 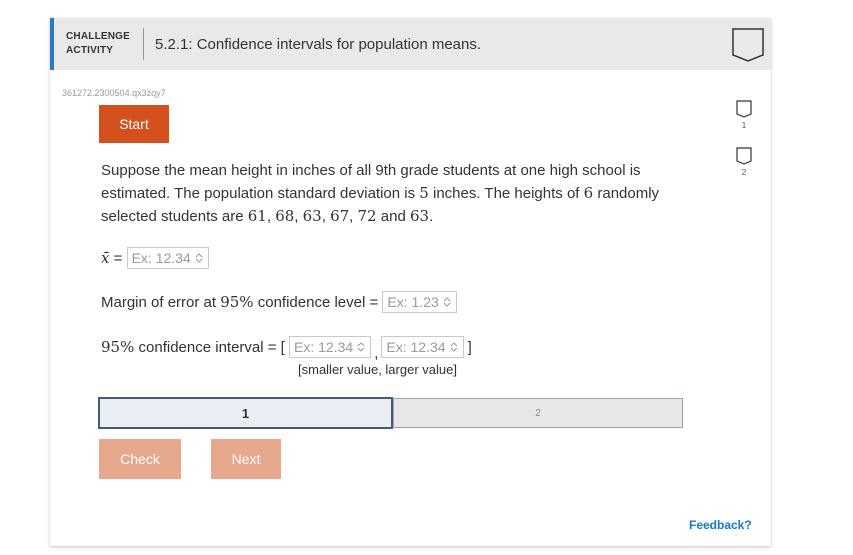 I want to click on header-divider, so click(x=143, y=44).